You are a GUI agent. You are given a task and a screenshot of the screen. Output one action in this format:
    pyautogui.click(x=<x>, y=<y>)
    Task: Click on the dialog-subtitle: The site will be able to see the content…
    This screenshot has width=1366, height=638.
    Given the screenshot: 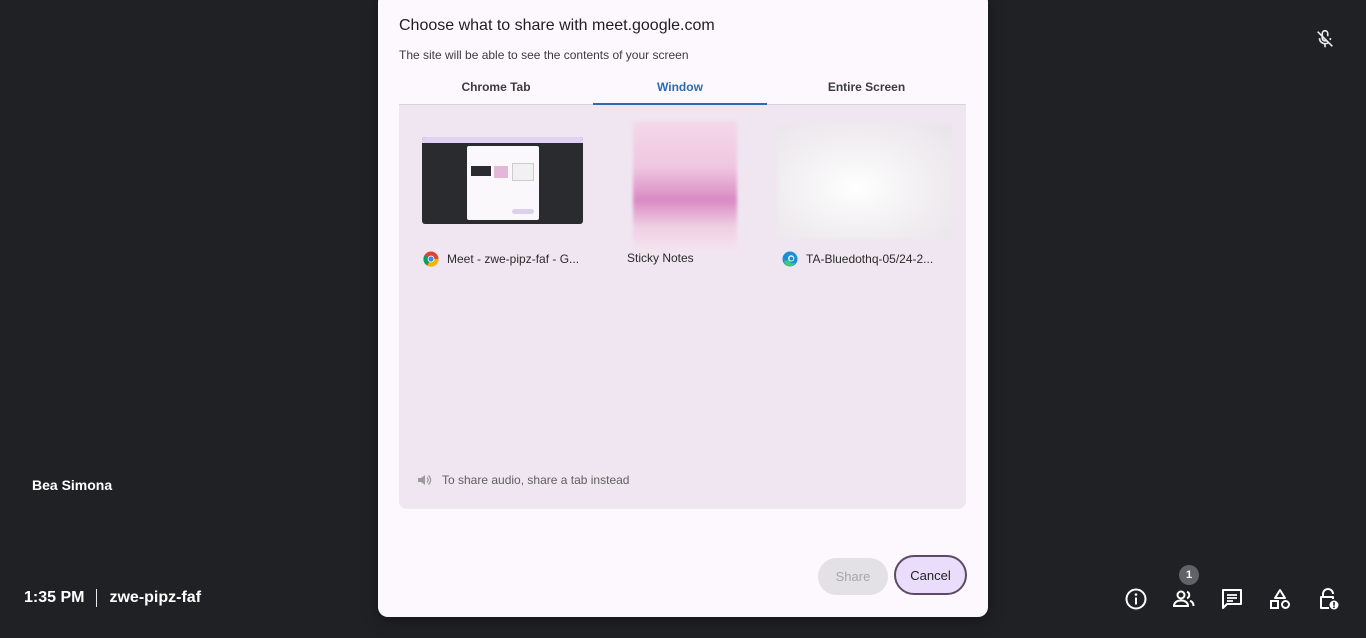 What is the action you would take?
    pyautogui.click(x=544, y=55)
    